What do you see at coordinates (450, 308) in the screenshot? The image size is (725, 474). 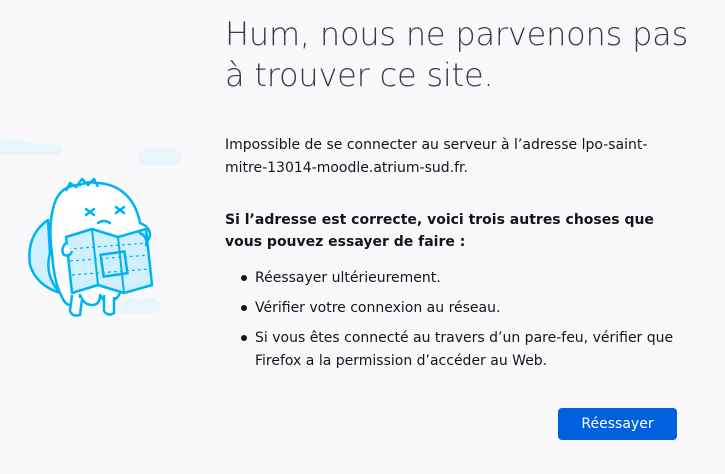 I see `advice-item-check-network: Vérifier votre connexion au réseau.` at bounding box center [450, 308].